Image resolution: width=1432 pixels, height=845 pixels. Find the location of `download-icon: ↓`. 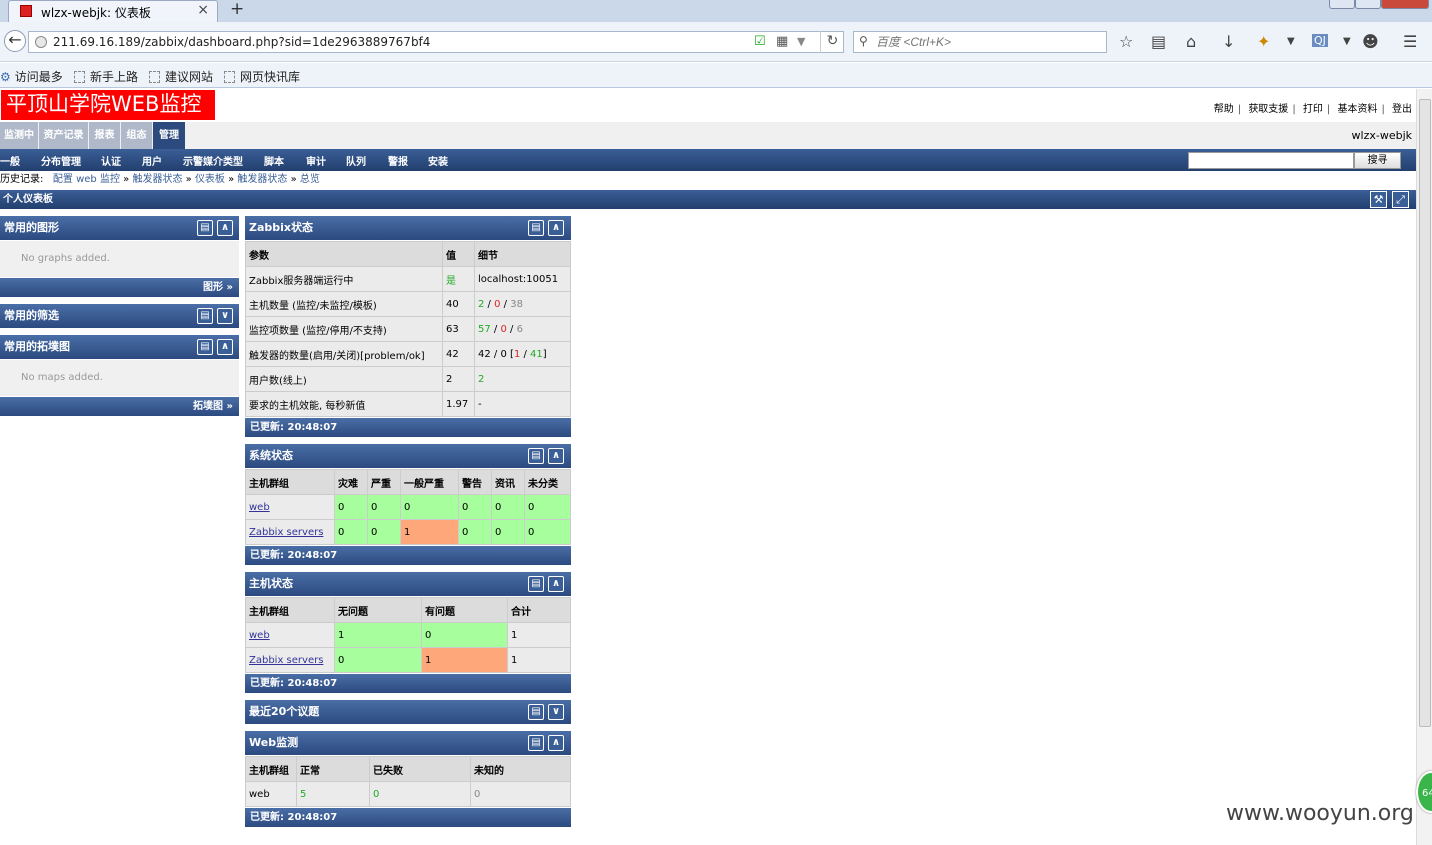

download-icon: ↓ is located at coordinates (1228, 41).